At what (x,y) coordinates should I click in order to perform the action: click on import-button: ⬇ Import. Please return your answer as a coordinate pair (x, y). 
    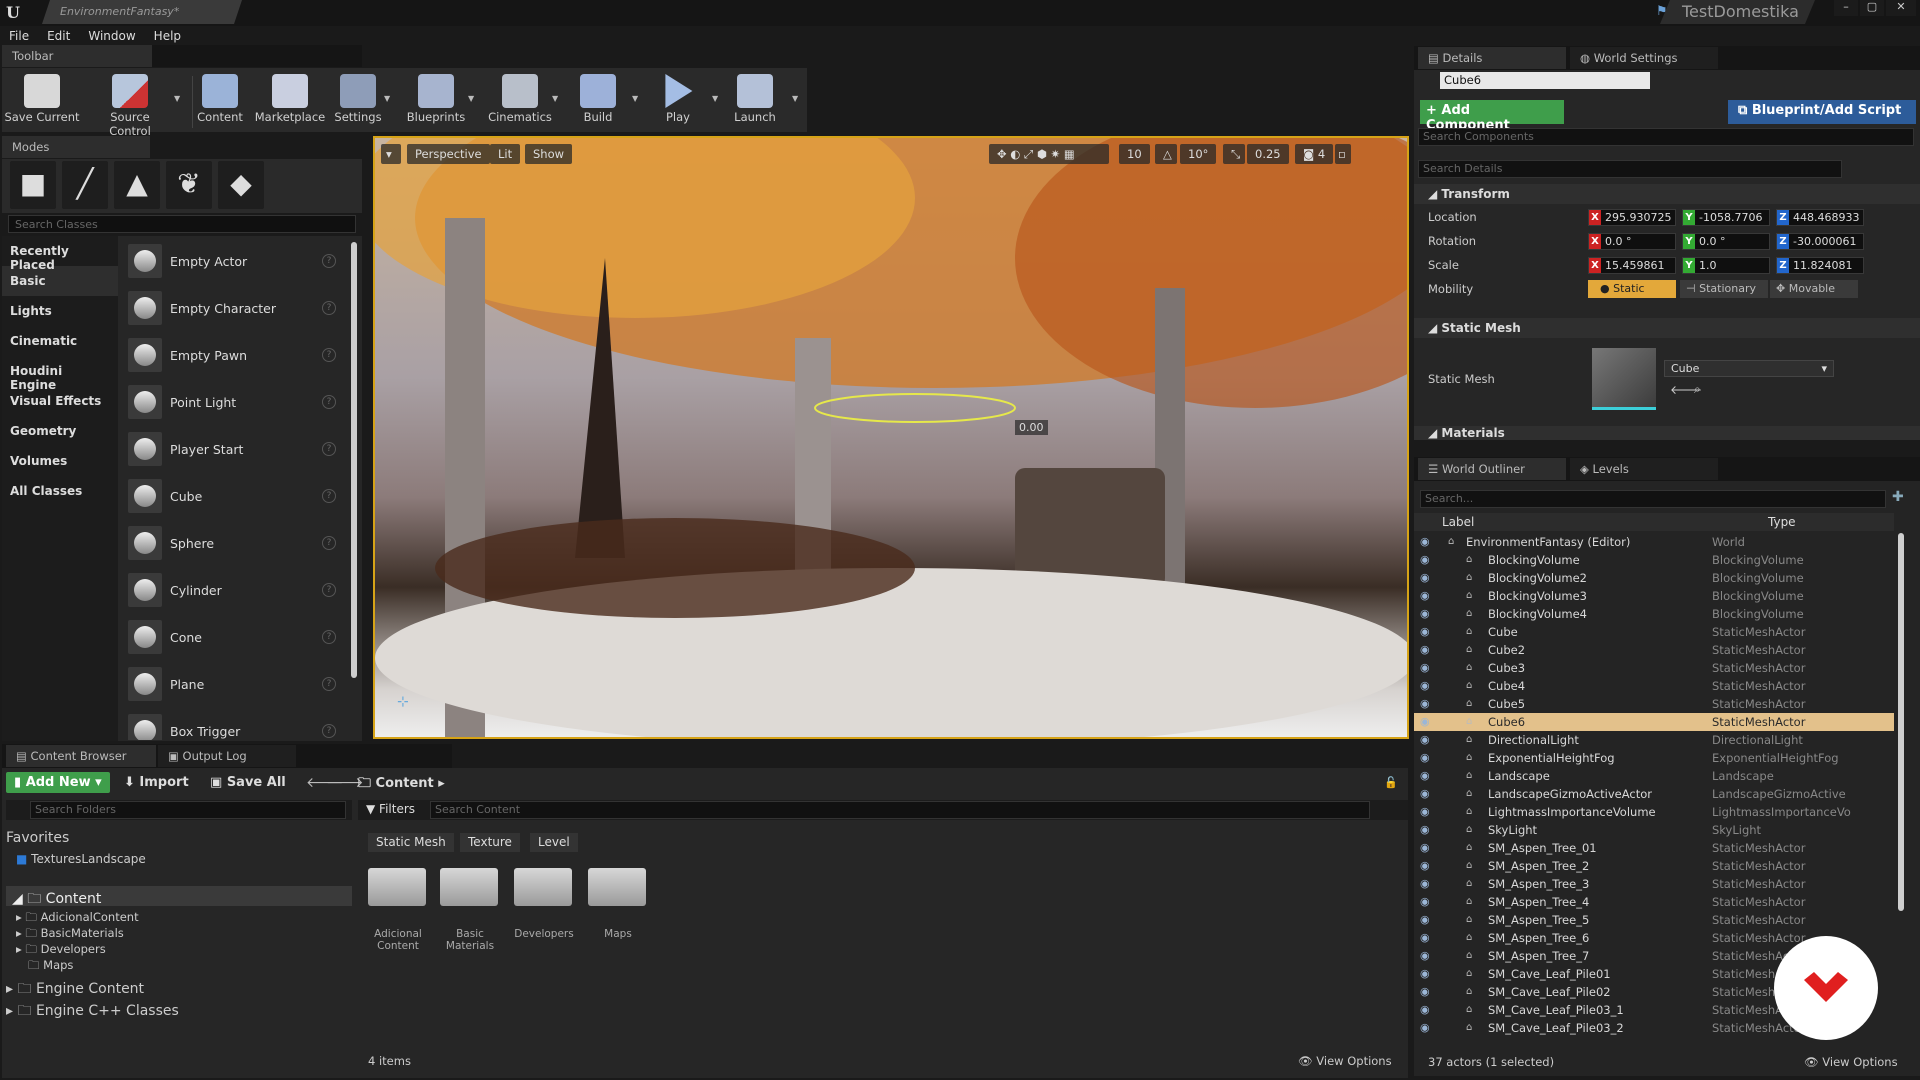
    Looking at the image, I should click on (156, 782).